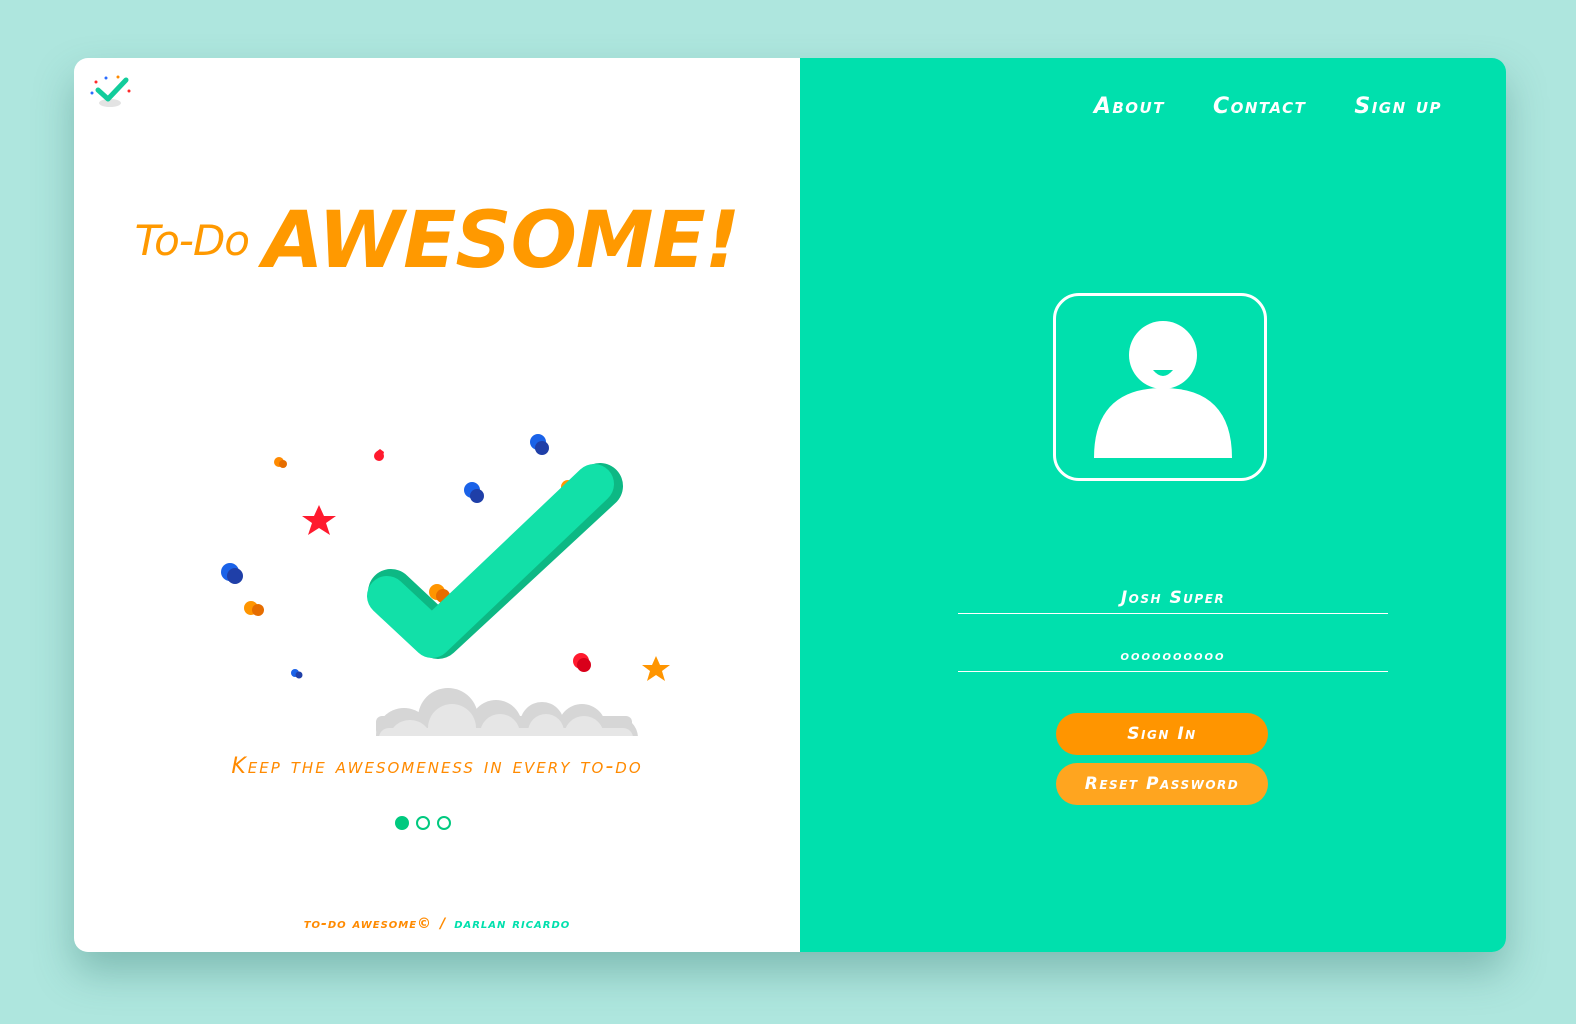 The width and height of the screenshot is (1576, 1024). I want to click on carousel-dots, so click(423, 823).